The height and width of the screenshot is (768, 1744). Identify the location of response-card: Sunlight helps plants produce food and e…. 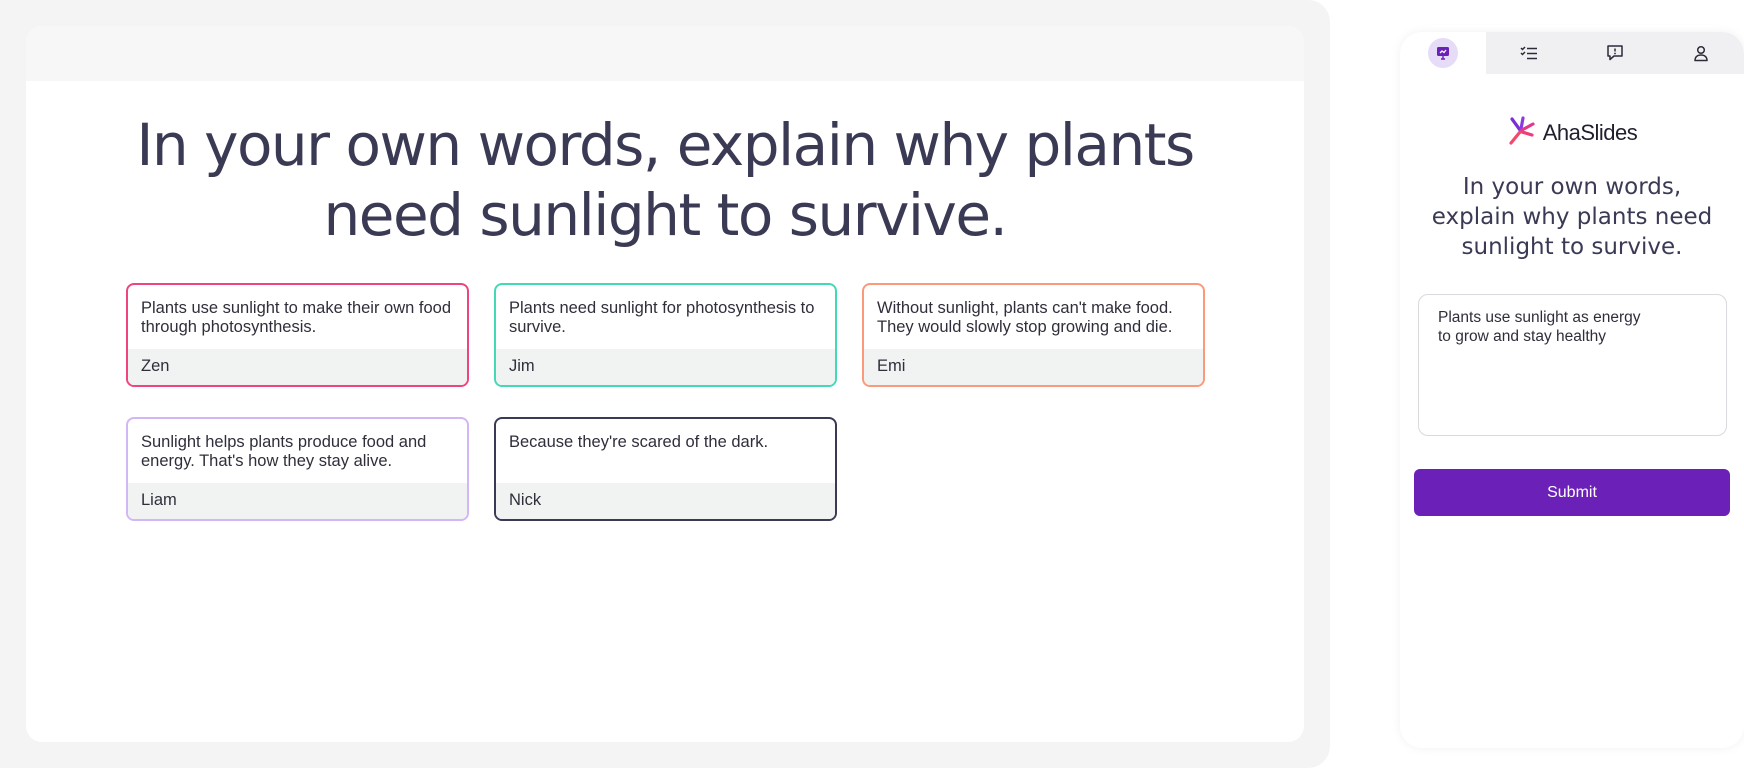
(297, 469).